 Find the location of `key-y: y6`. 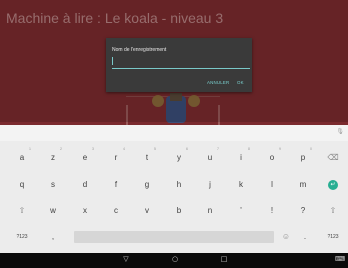

key-y: y6 is located at coordinates (179, 158).